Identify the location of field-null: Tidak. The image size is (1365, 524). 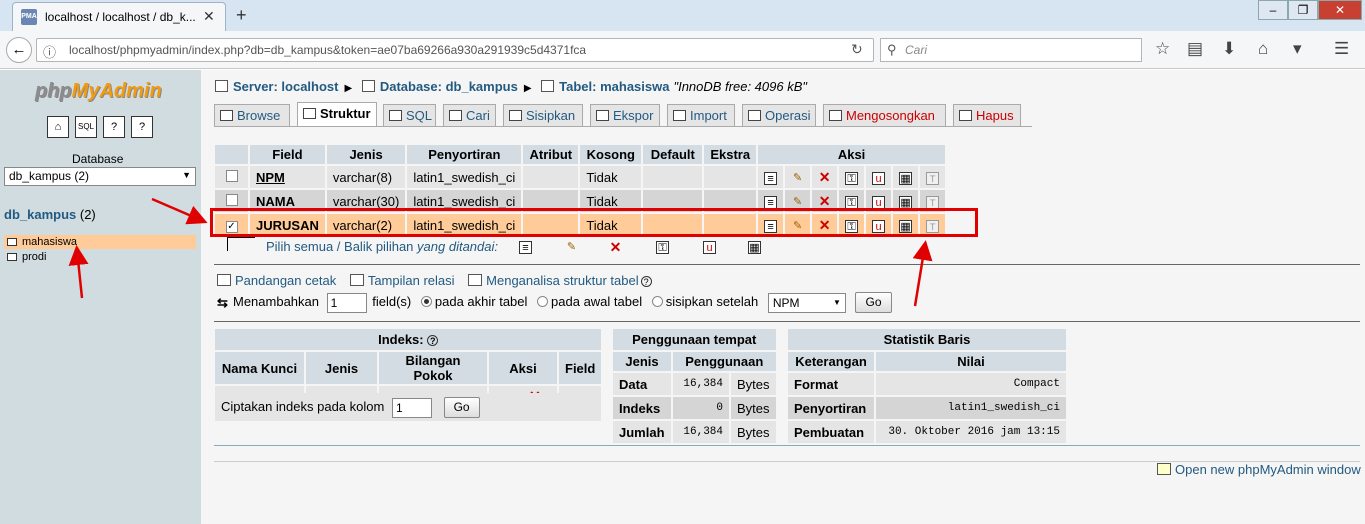
(611, 177).